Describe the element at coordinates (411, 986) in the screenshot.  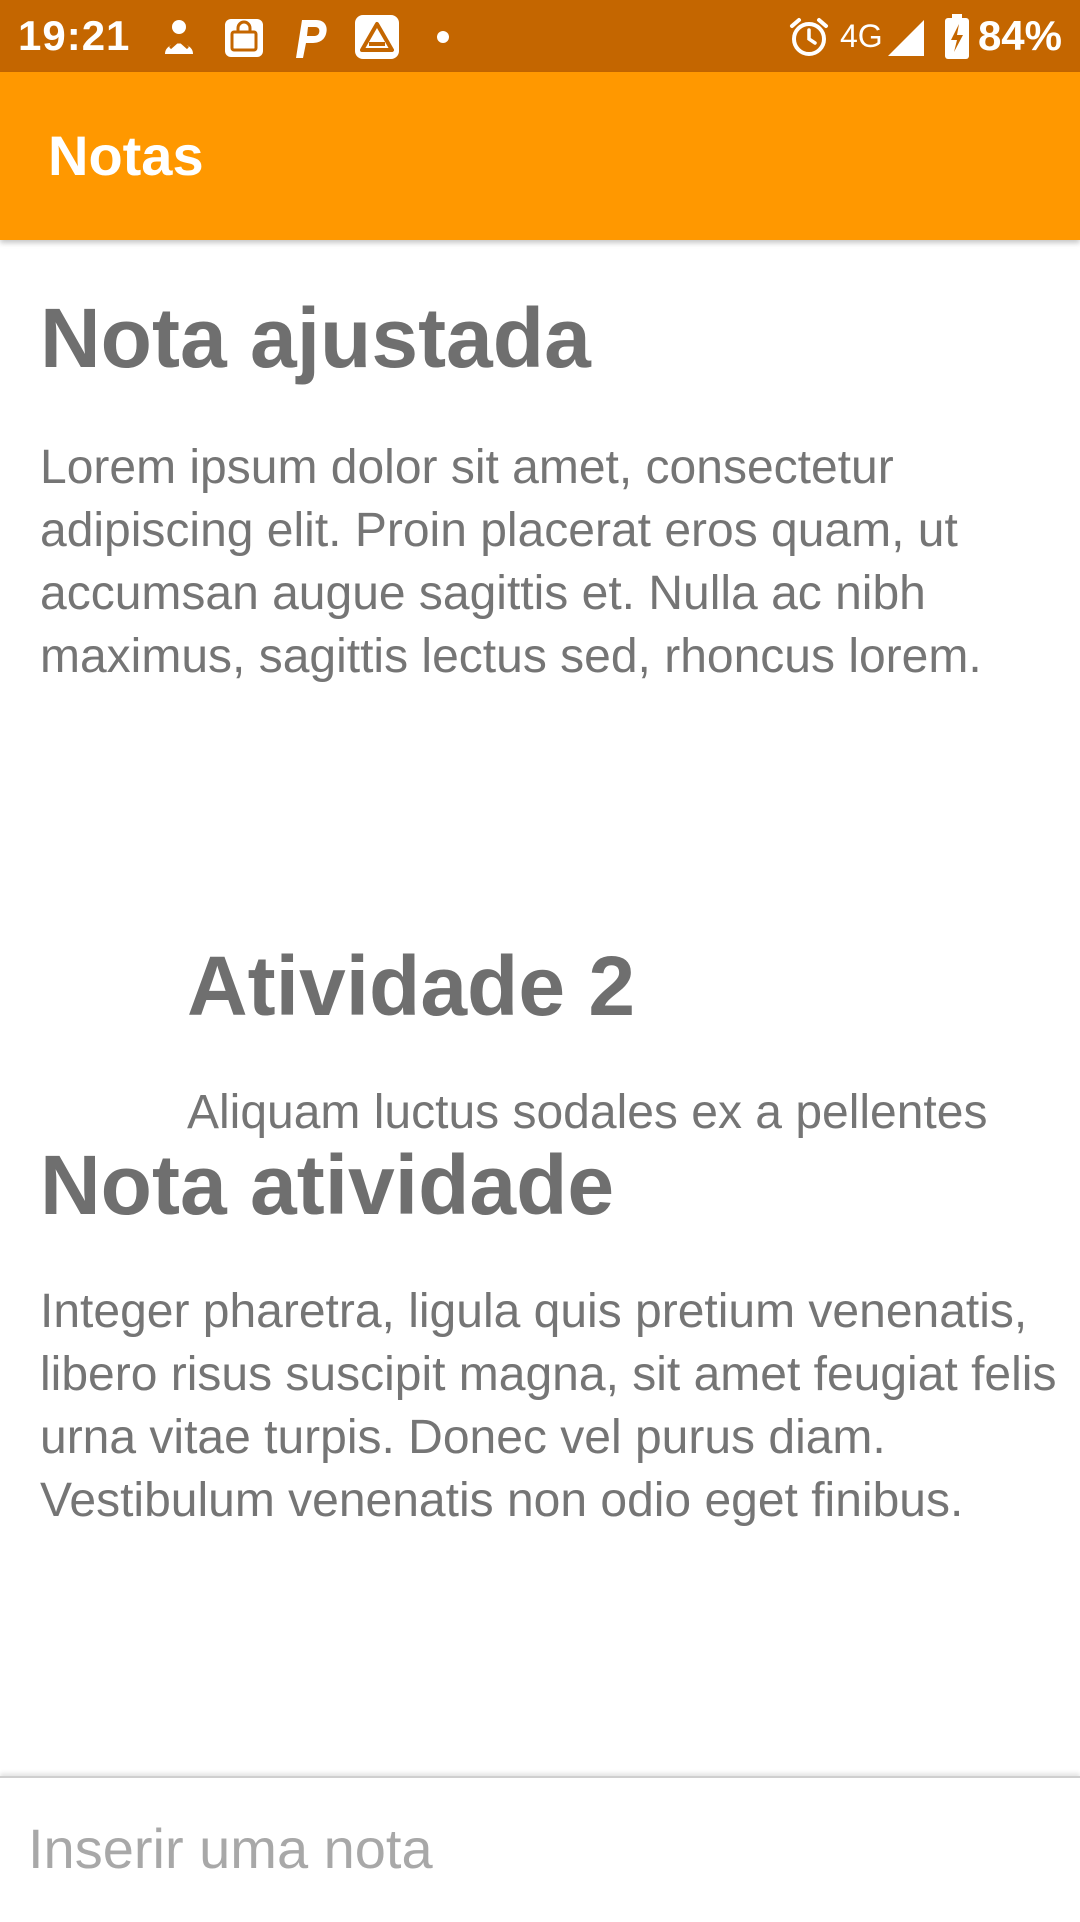
I see `note-title: Atividade 2` at that location.